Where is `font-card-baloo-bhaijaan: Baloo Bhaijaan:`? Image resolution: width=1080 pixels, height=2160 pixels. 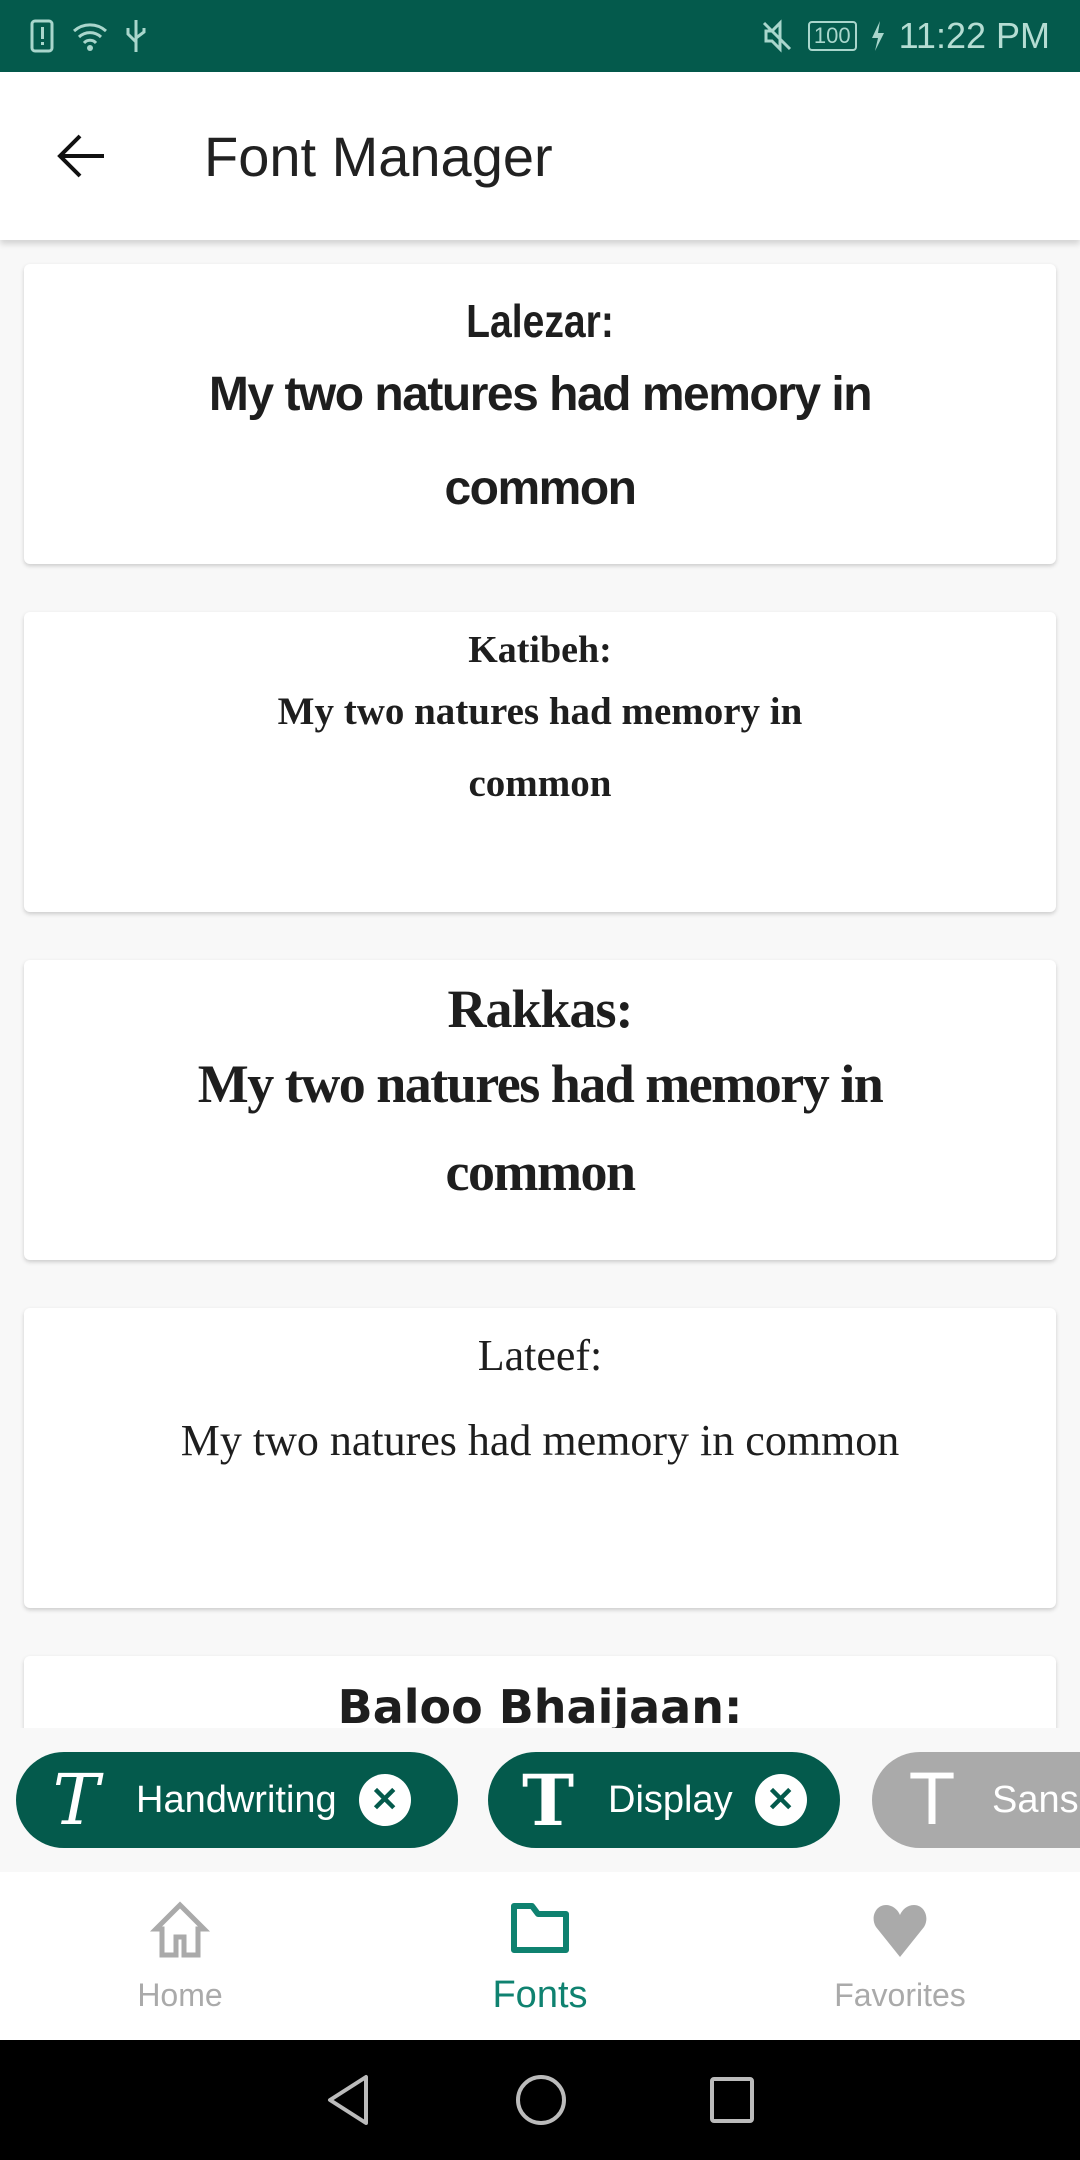 font-card-baloo-bhaijaan: Baloo Bhaijaan: is located at coordinates (540, 1692).